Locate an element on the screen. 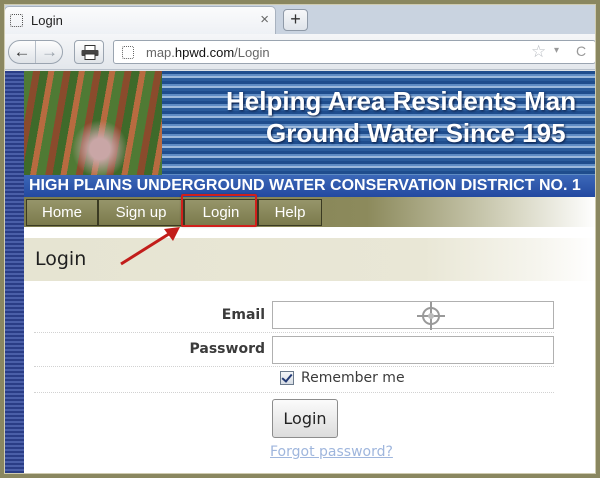  printer-icon is located at coordinates (90, 52).